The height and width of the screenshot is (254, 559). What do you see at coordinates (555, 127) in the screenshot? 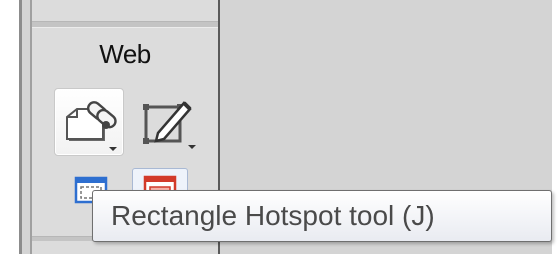
I see `right-margin` at bounding box center [555, 127].